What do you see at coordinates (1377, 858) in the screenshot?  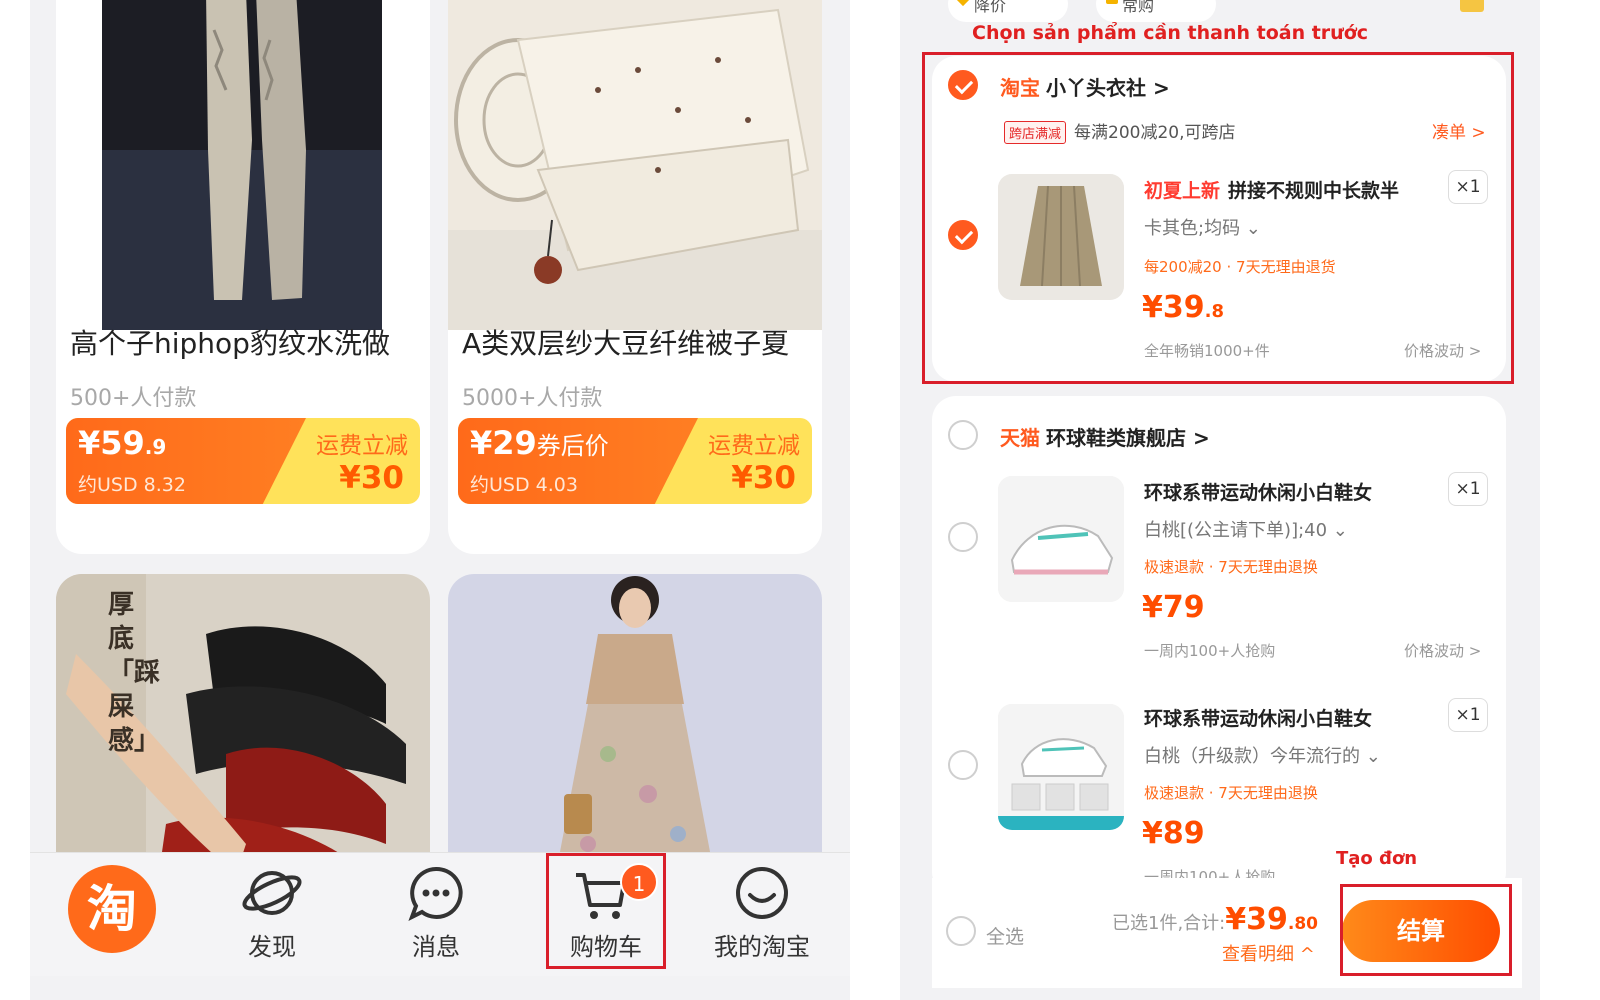 I see `create-order-note: Tạo đơn` at bounding box center [1377, 858].